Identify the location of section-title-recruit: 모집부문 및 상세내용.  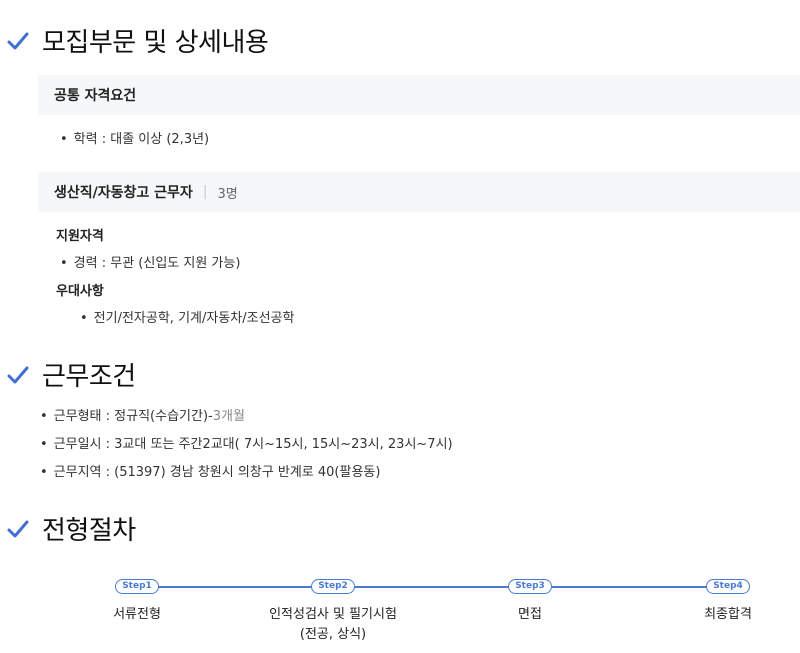
(137, 40).